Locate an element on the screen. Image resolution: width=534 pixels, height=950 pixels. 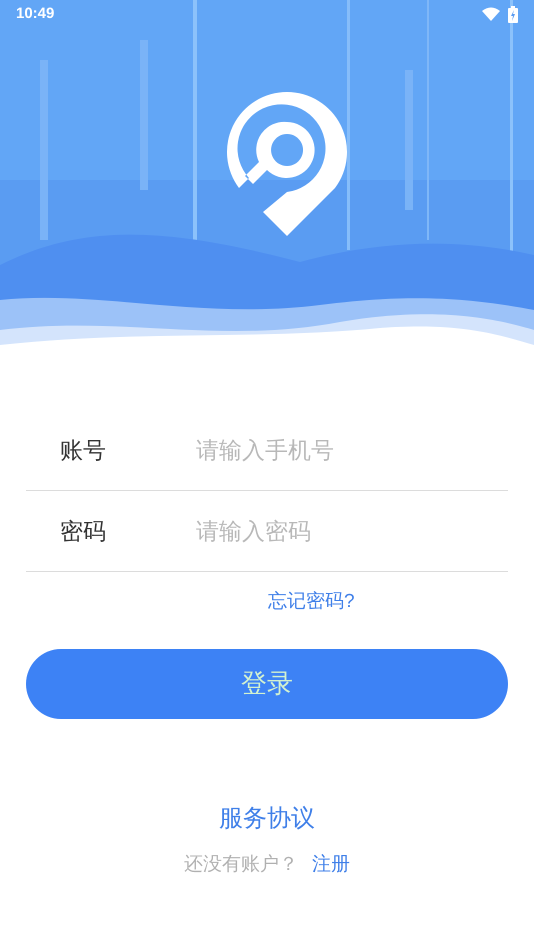
service-agreement-link: 服务协议 is located at coordinates (267, 818).